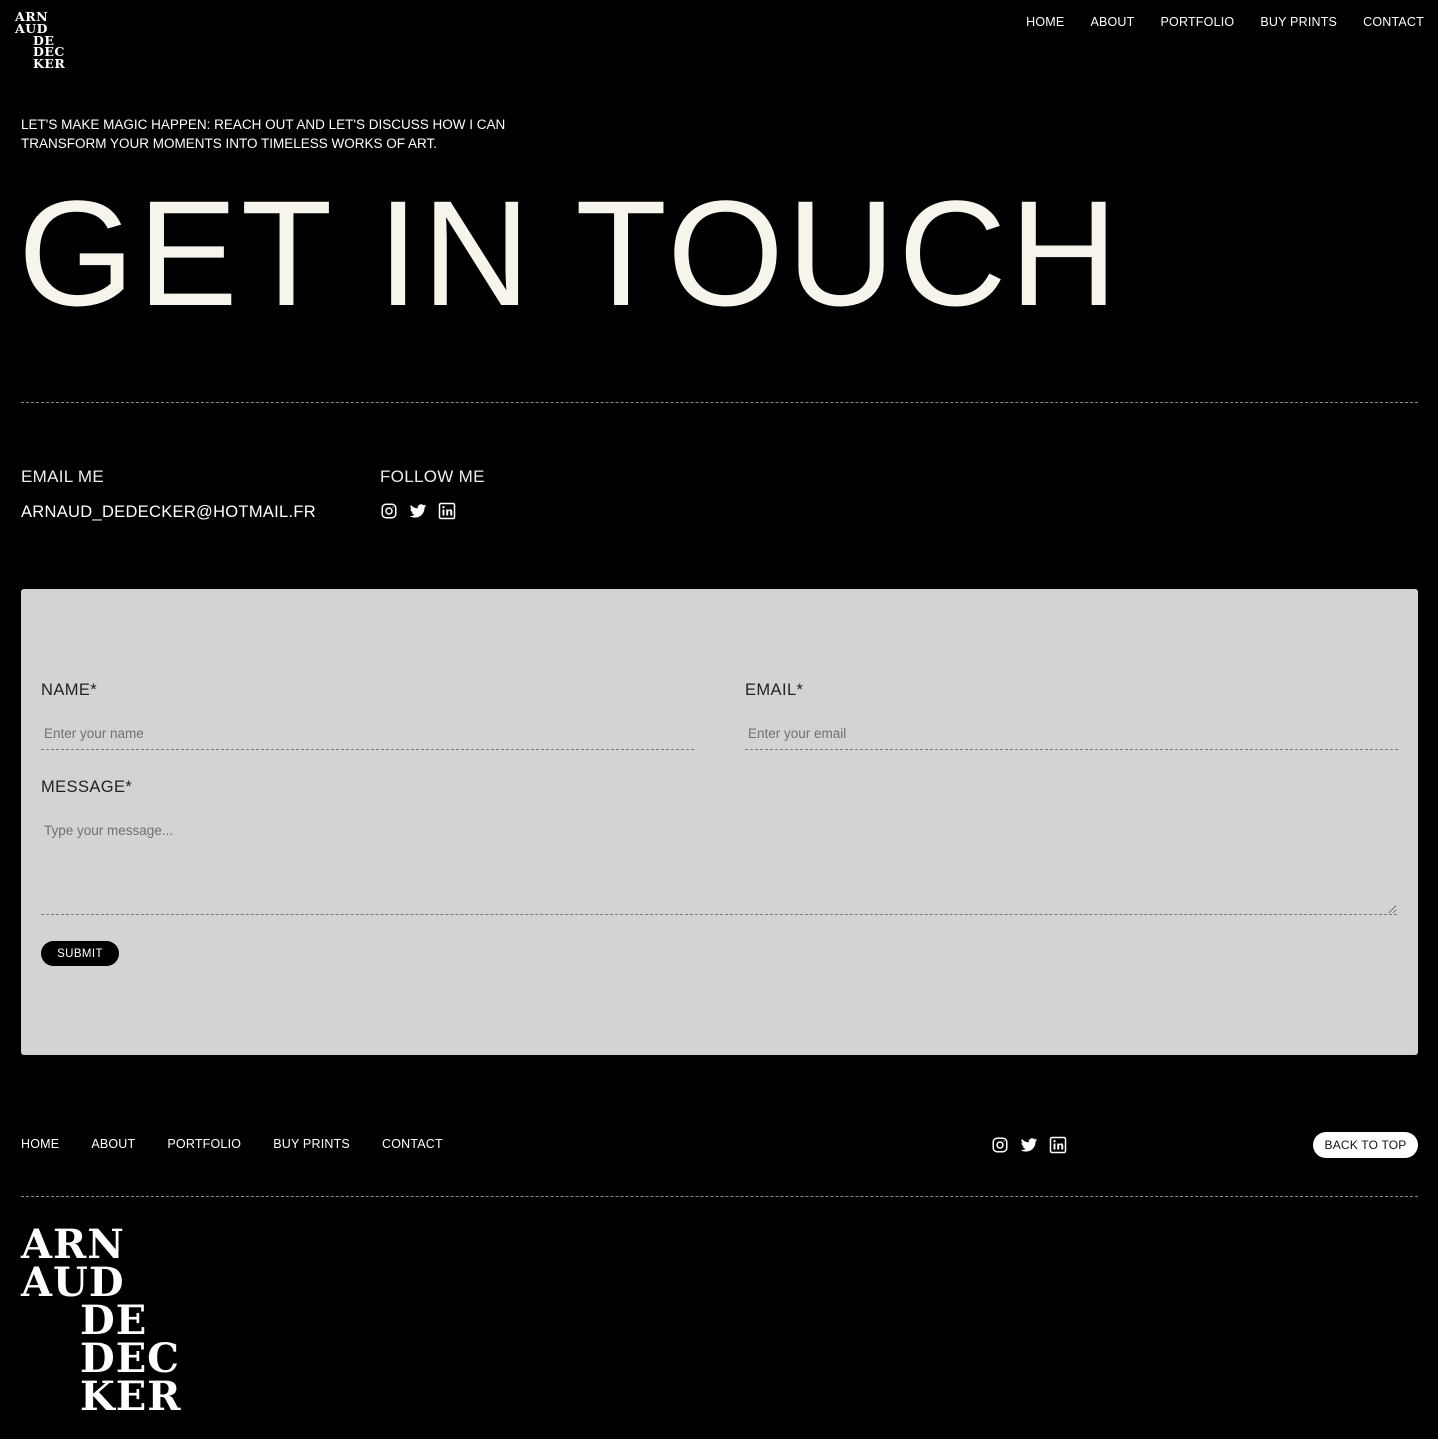 This screenshot has height=1439, width=1438. Describe the element at coordinates (40, 1144) in the screenshot. I see `footer-nav-home: HOME` at that location.